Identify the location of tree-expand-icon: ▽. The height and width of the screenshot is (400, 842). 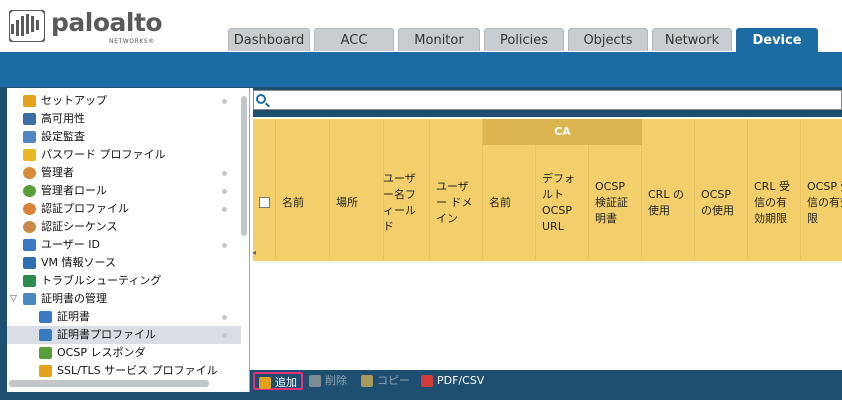
(13, 299).